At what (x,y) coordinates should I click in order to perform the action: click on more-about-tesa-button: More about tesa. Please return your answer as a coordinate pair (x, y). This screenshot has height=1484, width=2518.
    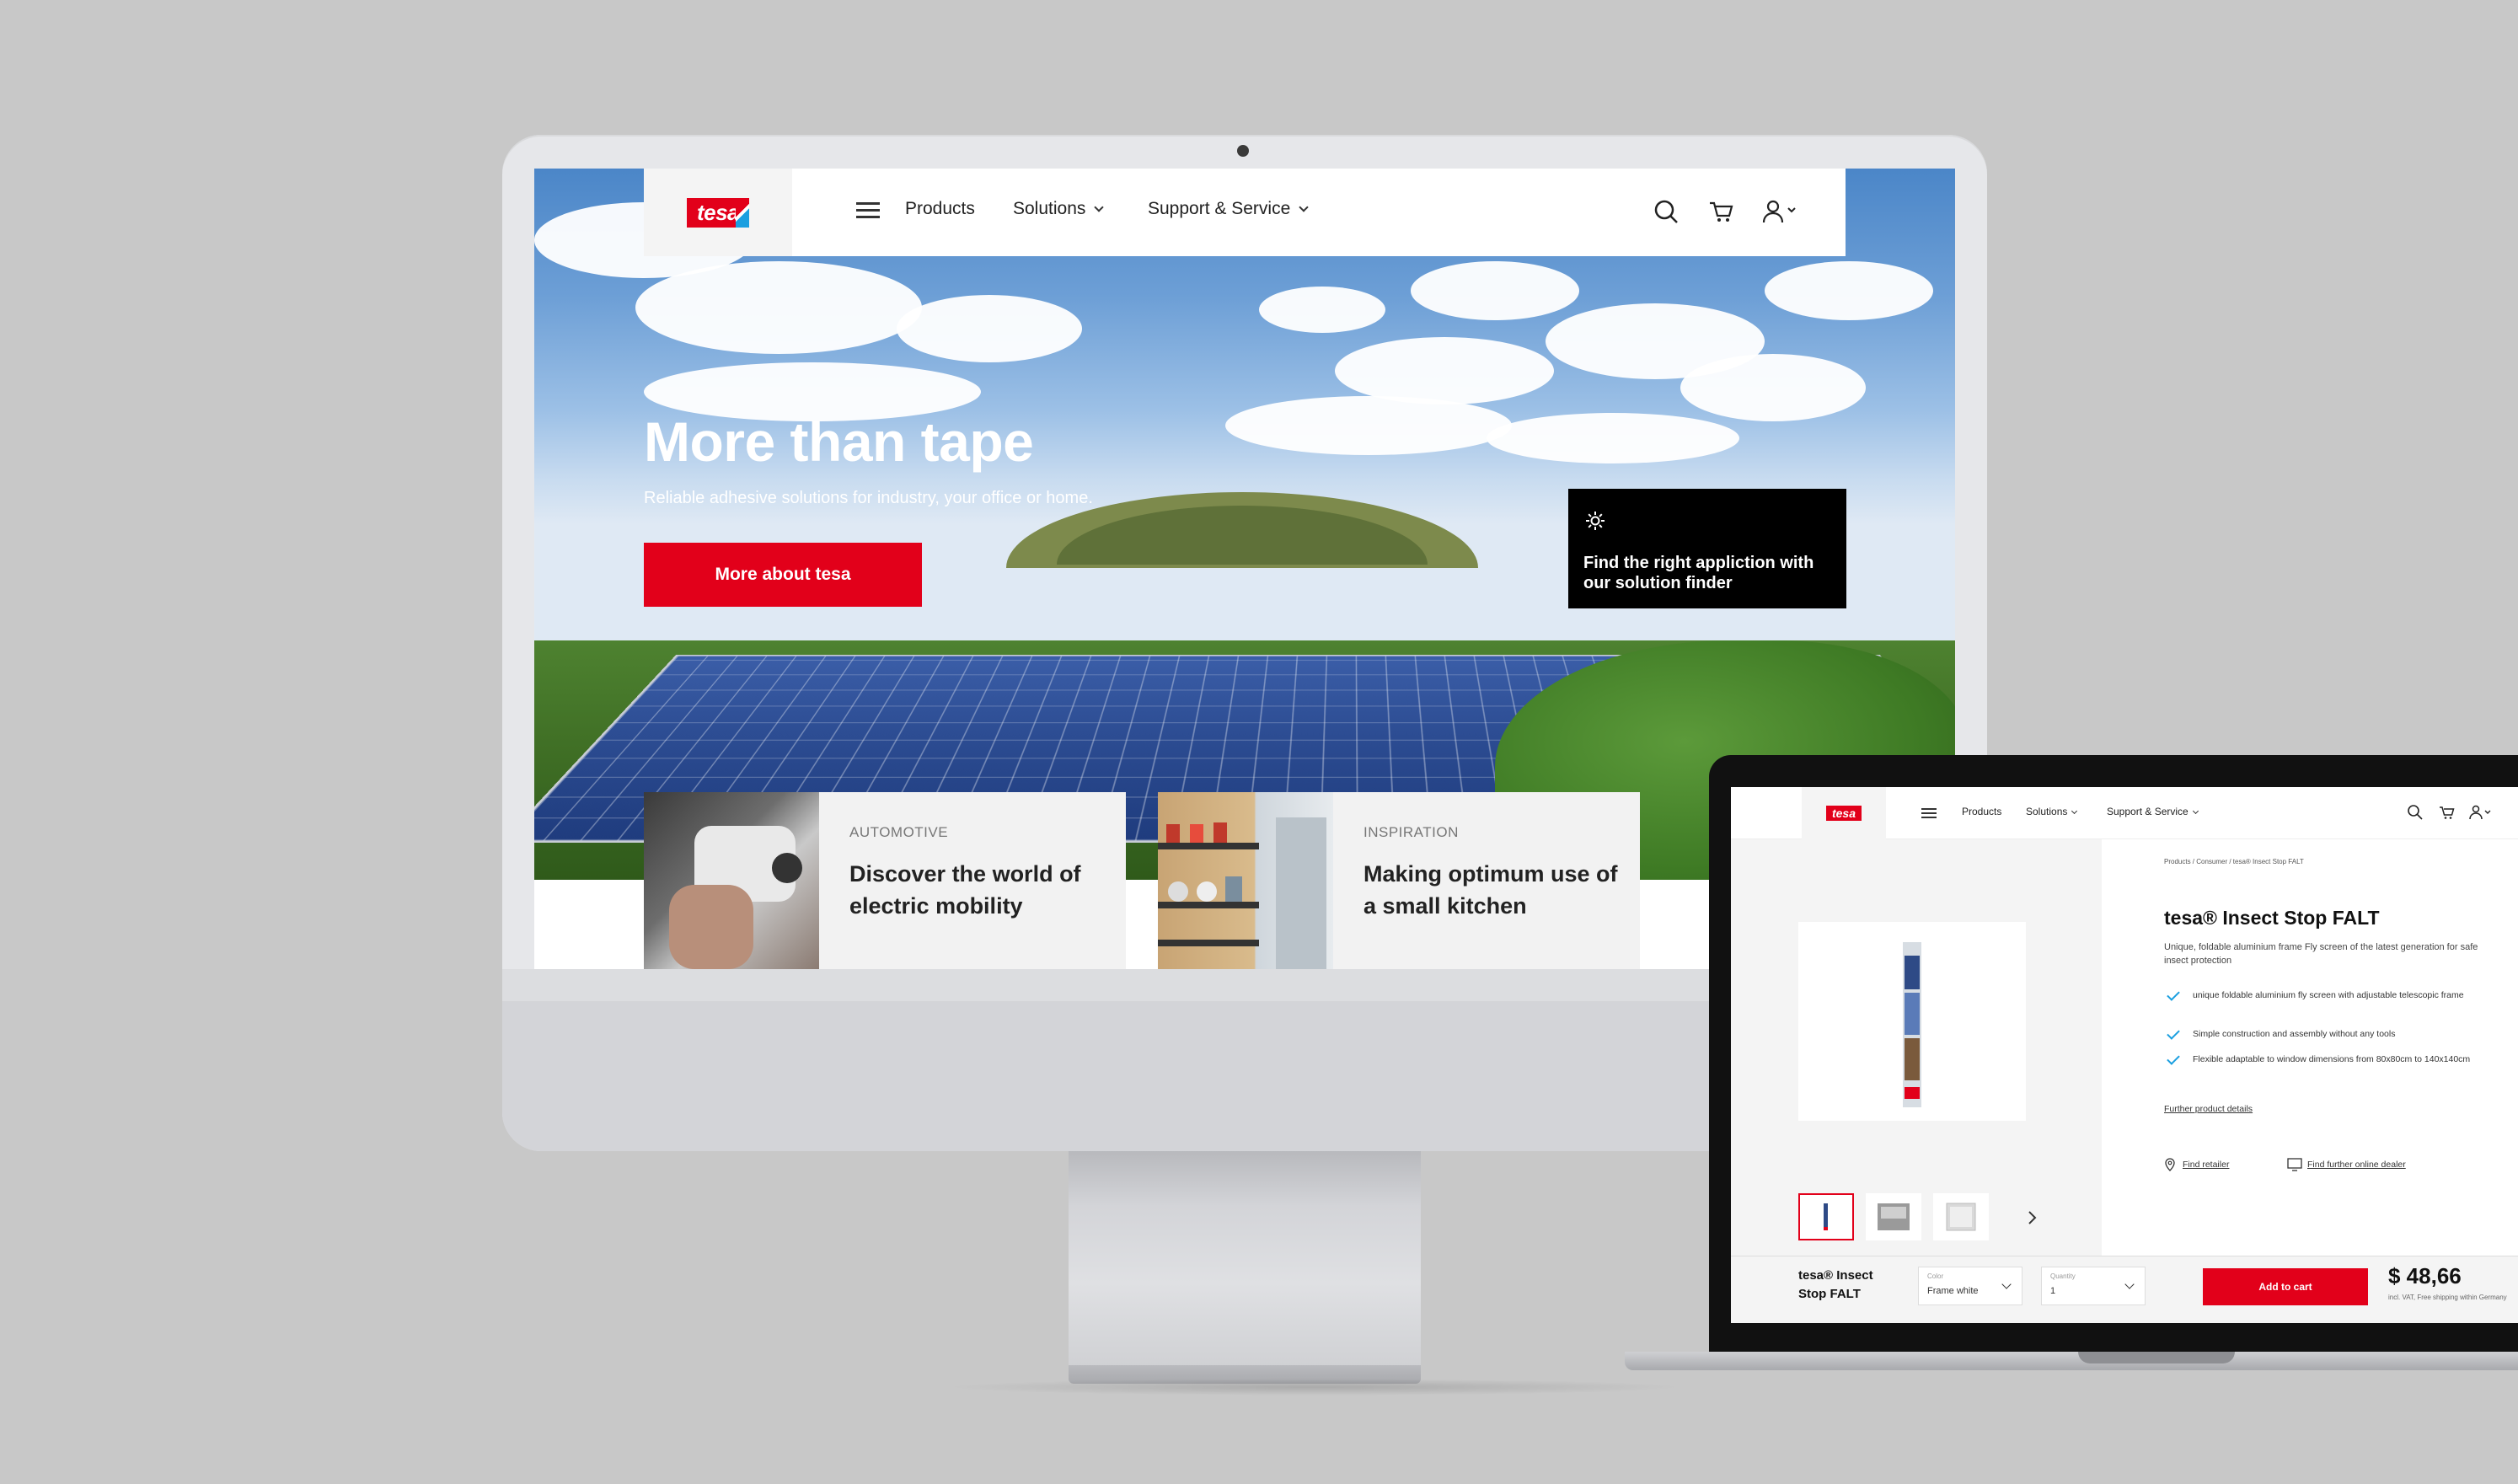
    Looking at the image, I should click on (783, 575).